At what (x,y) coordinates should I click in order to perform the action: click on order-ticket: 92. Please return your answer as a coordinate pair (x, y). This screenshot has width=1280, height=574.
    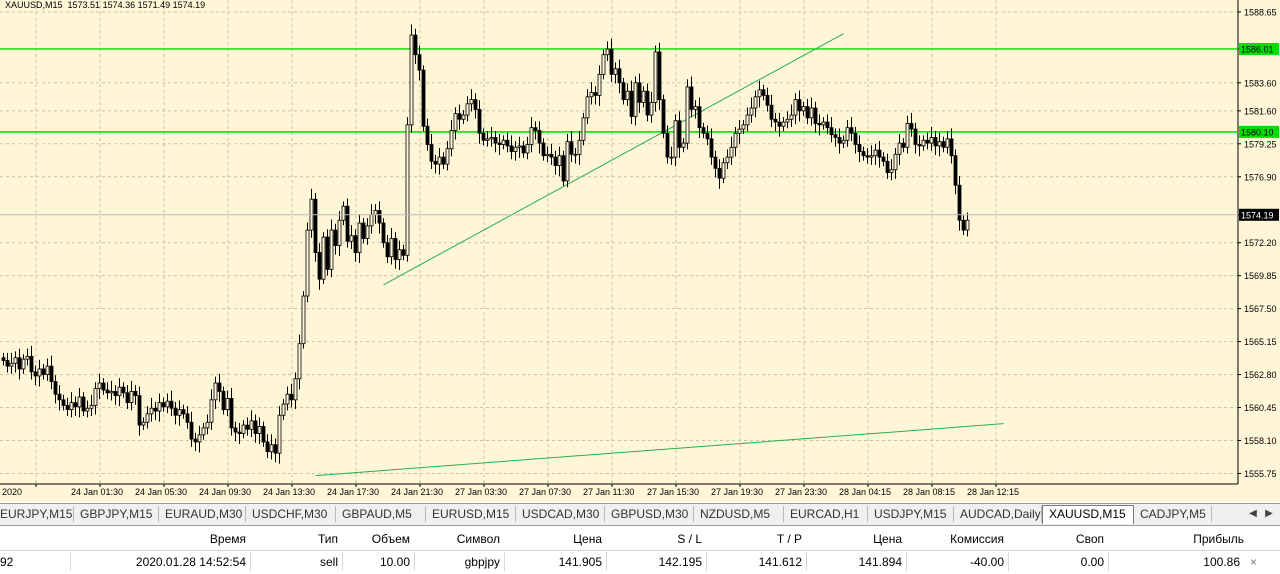
    Looking at the image, I should click on (7, 562).